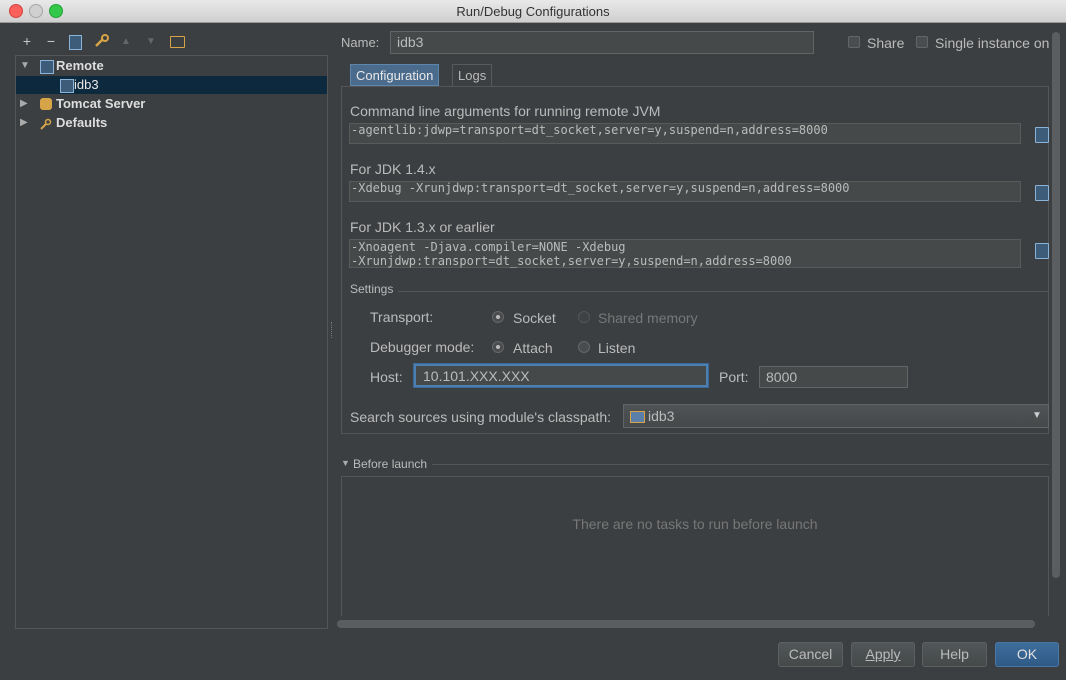 This screenshot has width=1066, height=680. Describe the element at coordinates (472, 75) in the screenshot. I see `tab-logs: Logs` at that location.